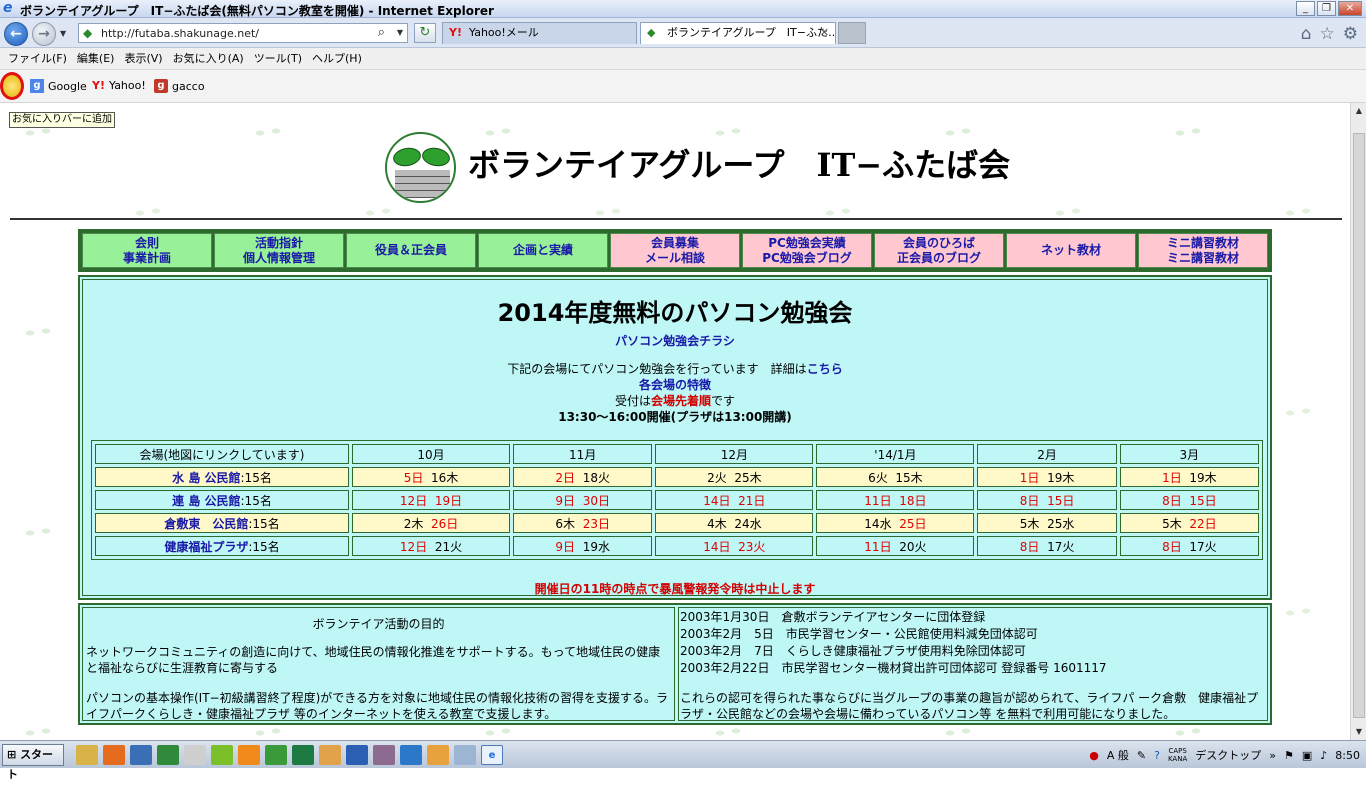  What do you see at coordinates (206, 478) in the screenshot?
I see `venue-map-link: 水 島 公民館` at bounding box center [206, 478].